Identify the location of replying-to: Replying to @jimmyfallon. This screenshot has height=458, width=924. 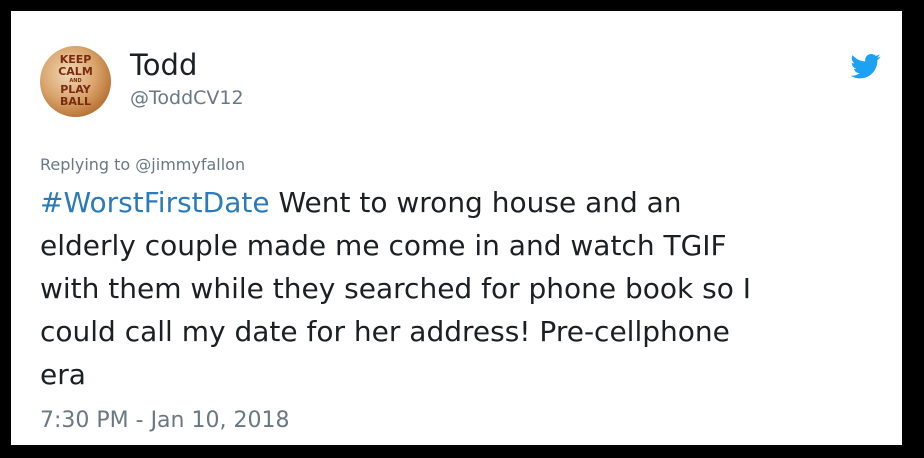
(142, 165).